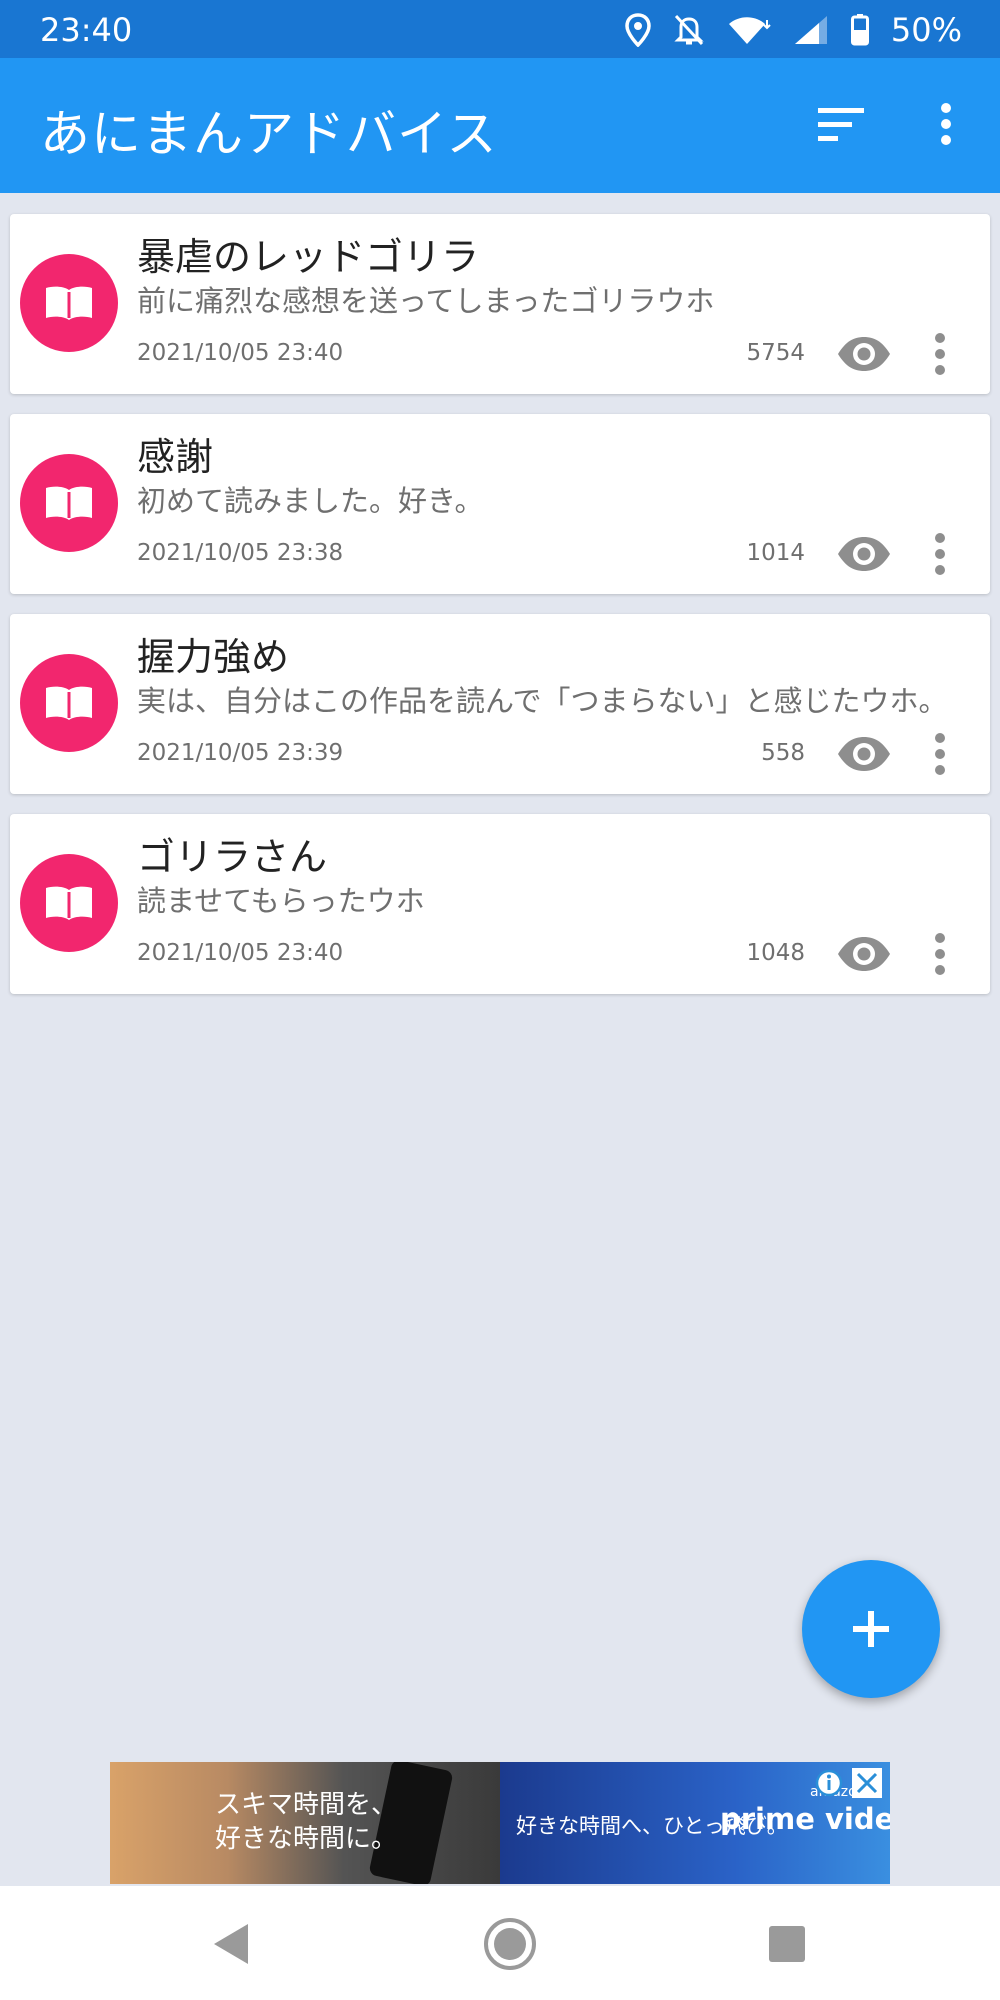  I want to click on ad-left-line1: スキマ時間を、, so click(306, 1805).